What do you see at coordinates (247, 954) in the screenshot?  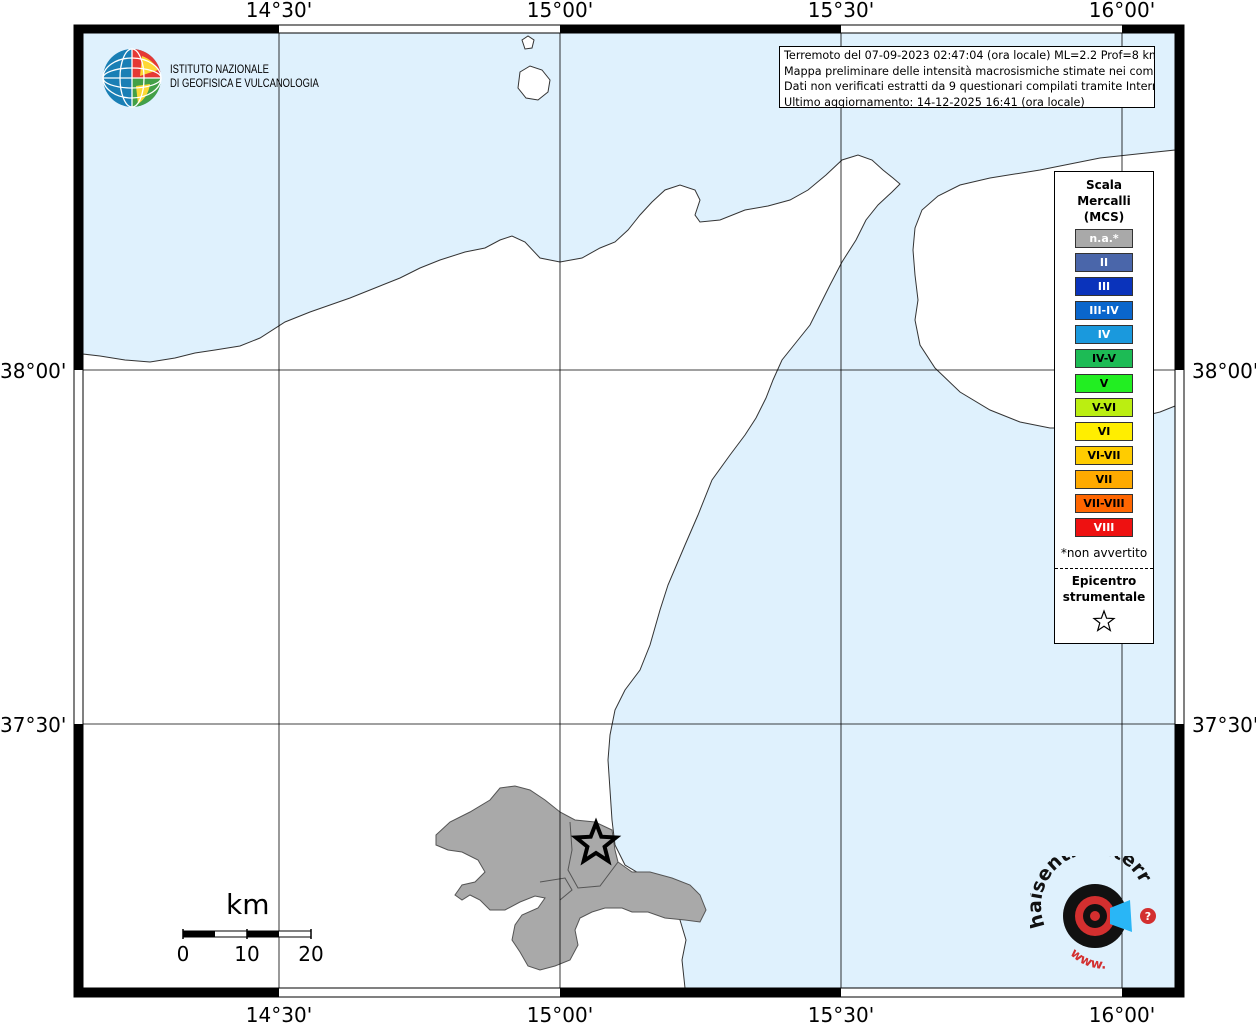 I see `scale-label: 10` at bounding box center [247, 954].